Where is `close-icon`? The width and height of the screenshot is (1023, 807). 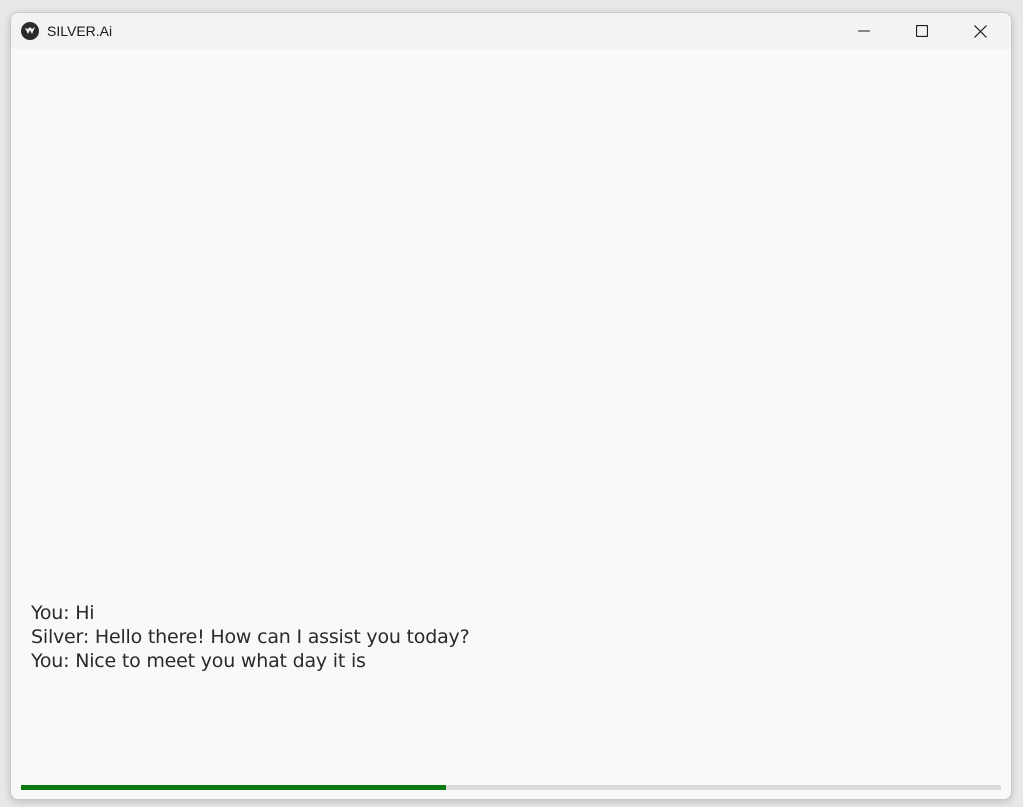
close-icon is located at coordinates (980, 31).